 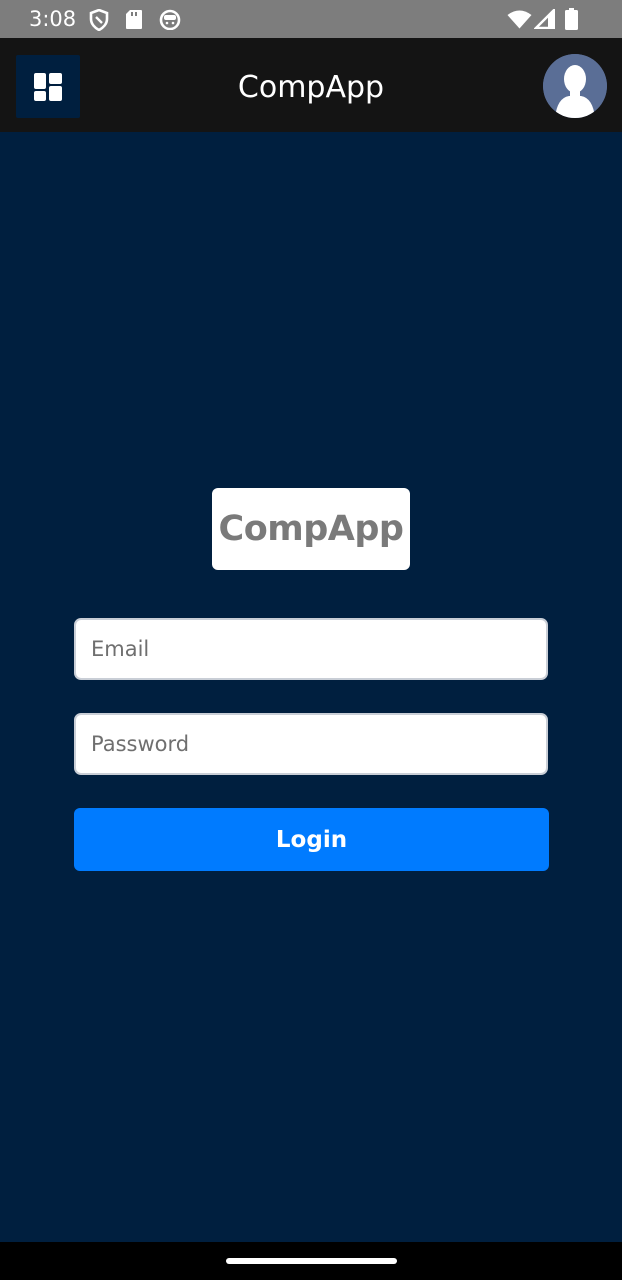 I want to click on status-bar: 3:08, so click(x=311, y=19).